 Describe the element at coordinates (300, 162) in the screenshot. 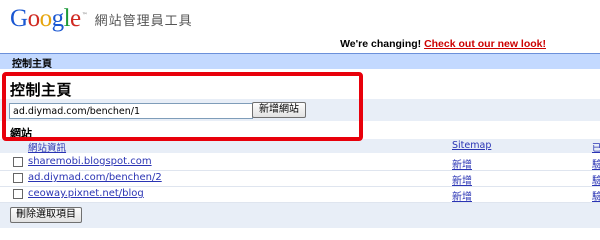

I see `table-row: sharemobi.blogspot.com 新增 驗` at that location.